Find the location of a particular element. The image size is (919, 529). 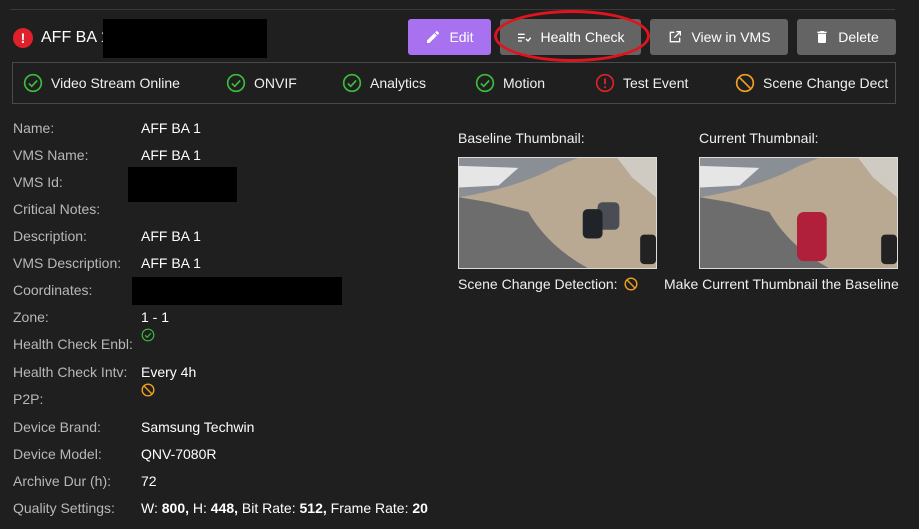

field-label: VMS Id: is located at coordinates (38, 182).